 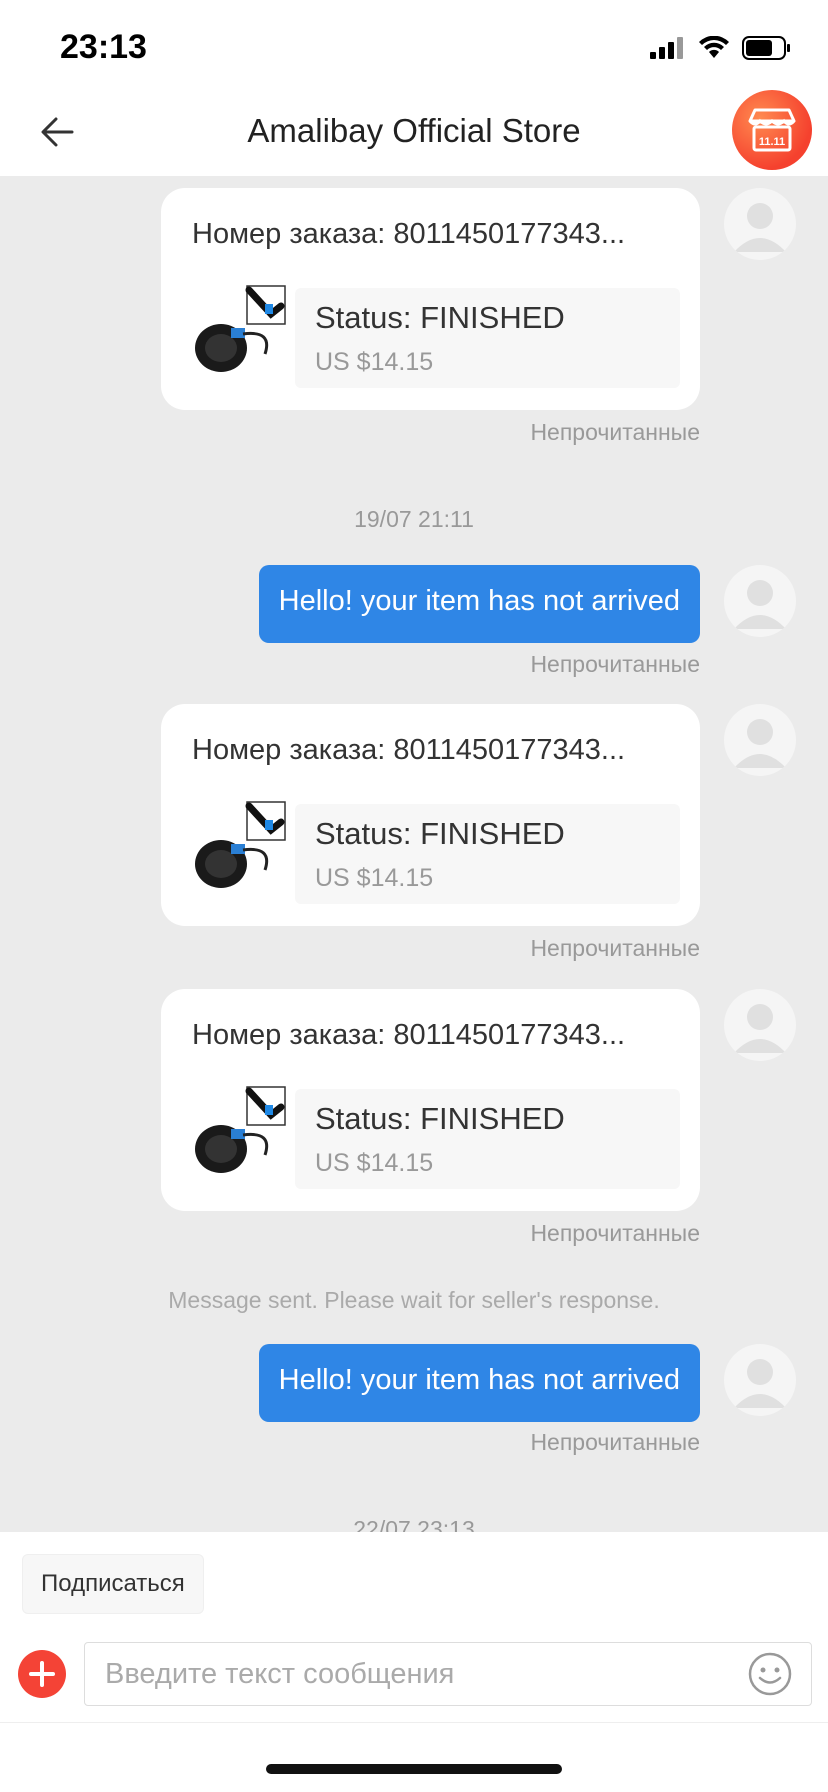 I want to click on svg-text: 11.11, so click(x=772, y=142).